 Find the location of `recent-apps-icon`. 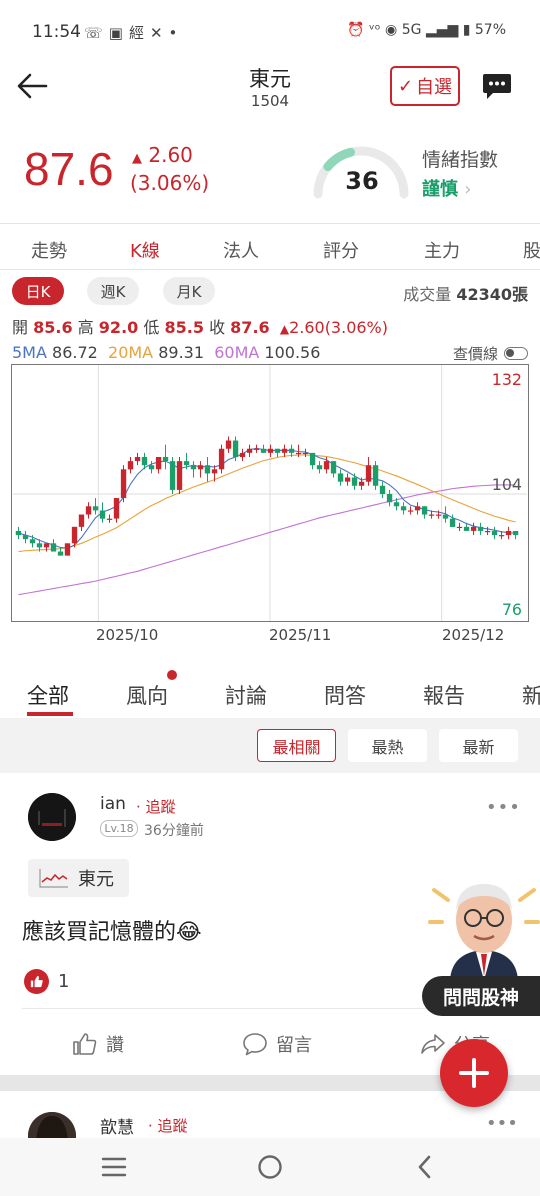

recent-apps-icon is located at coordinates (114, 1167).